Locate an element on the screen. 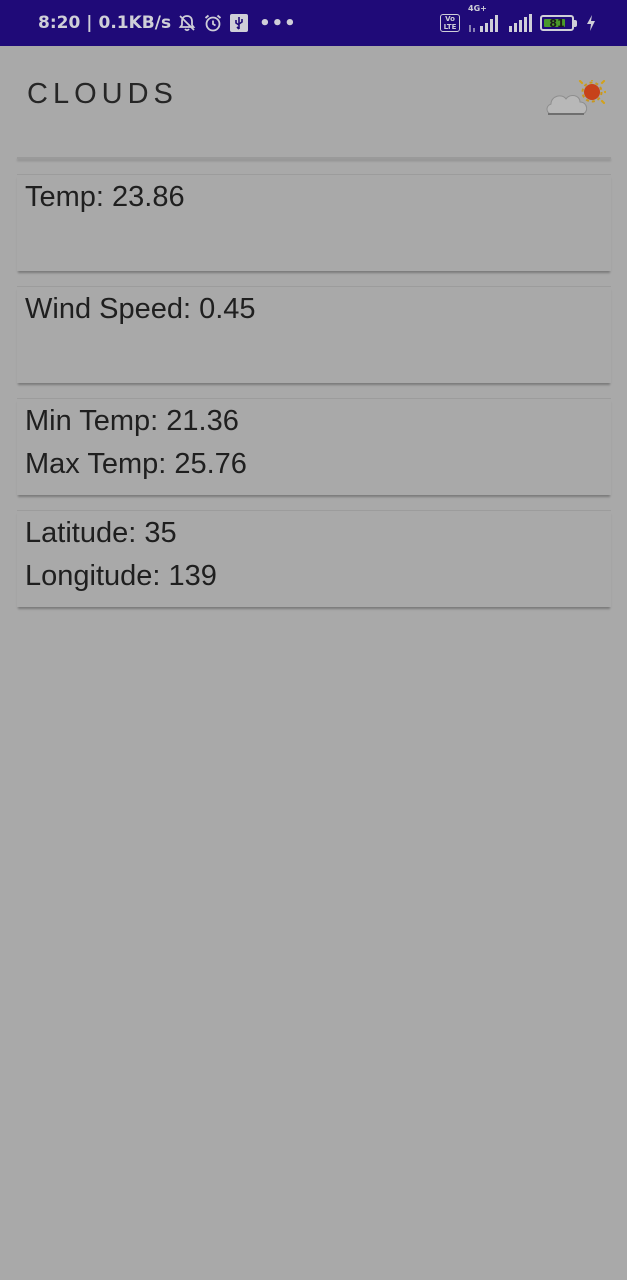  more-notifications-icon: ••• is located at coordinates (278, 23).